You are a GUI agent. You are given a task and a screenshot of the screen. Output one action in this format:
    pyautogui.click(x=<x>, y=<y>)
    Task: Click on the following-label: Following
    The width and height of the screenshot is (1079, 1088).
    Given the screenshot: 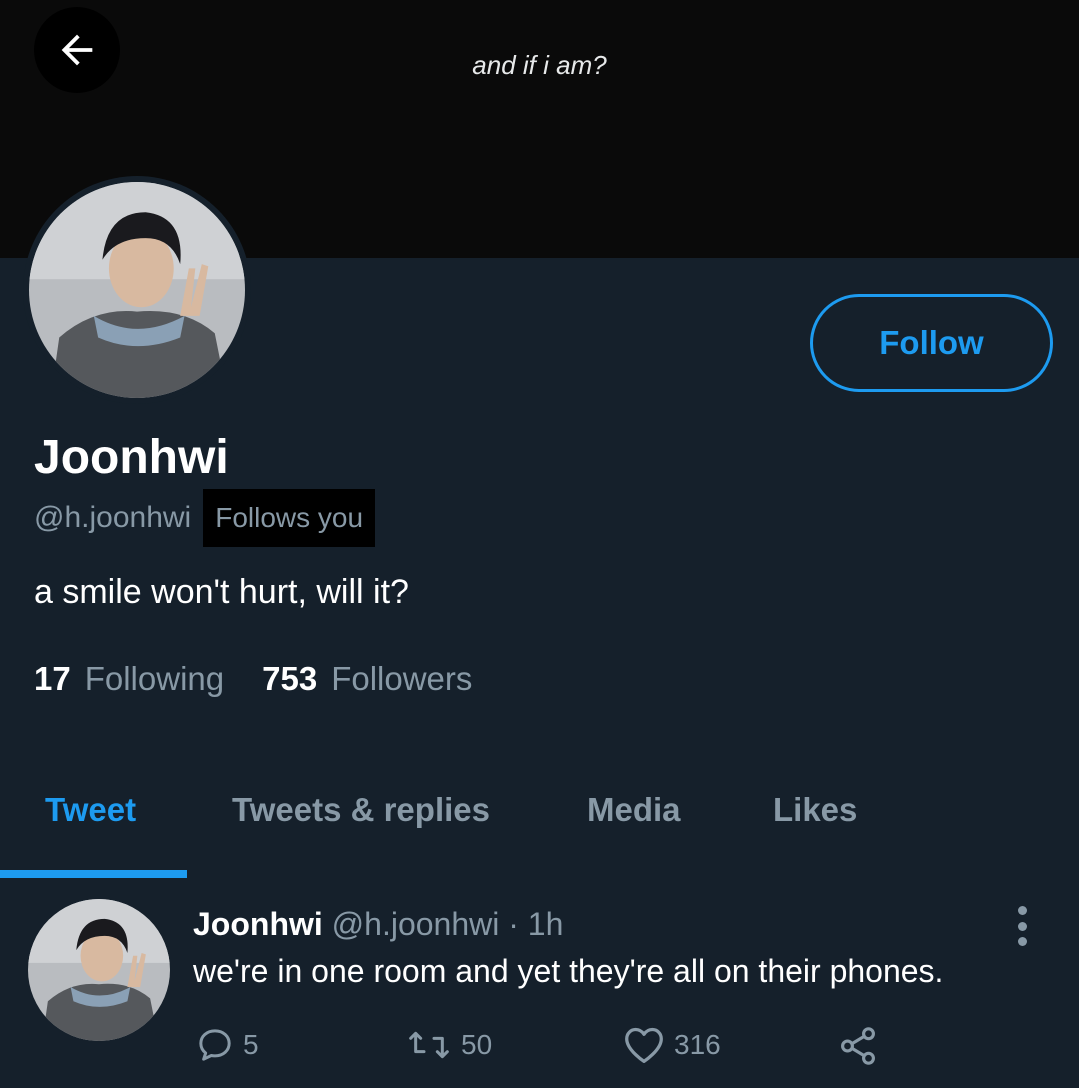 What is the action you would take?
    pyautogui.click(x=154, y=678)
    